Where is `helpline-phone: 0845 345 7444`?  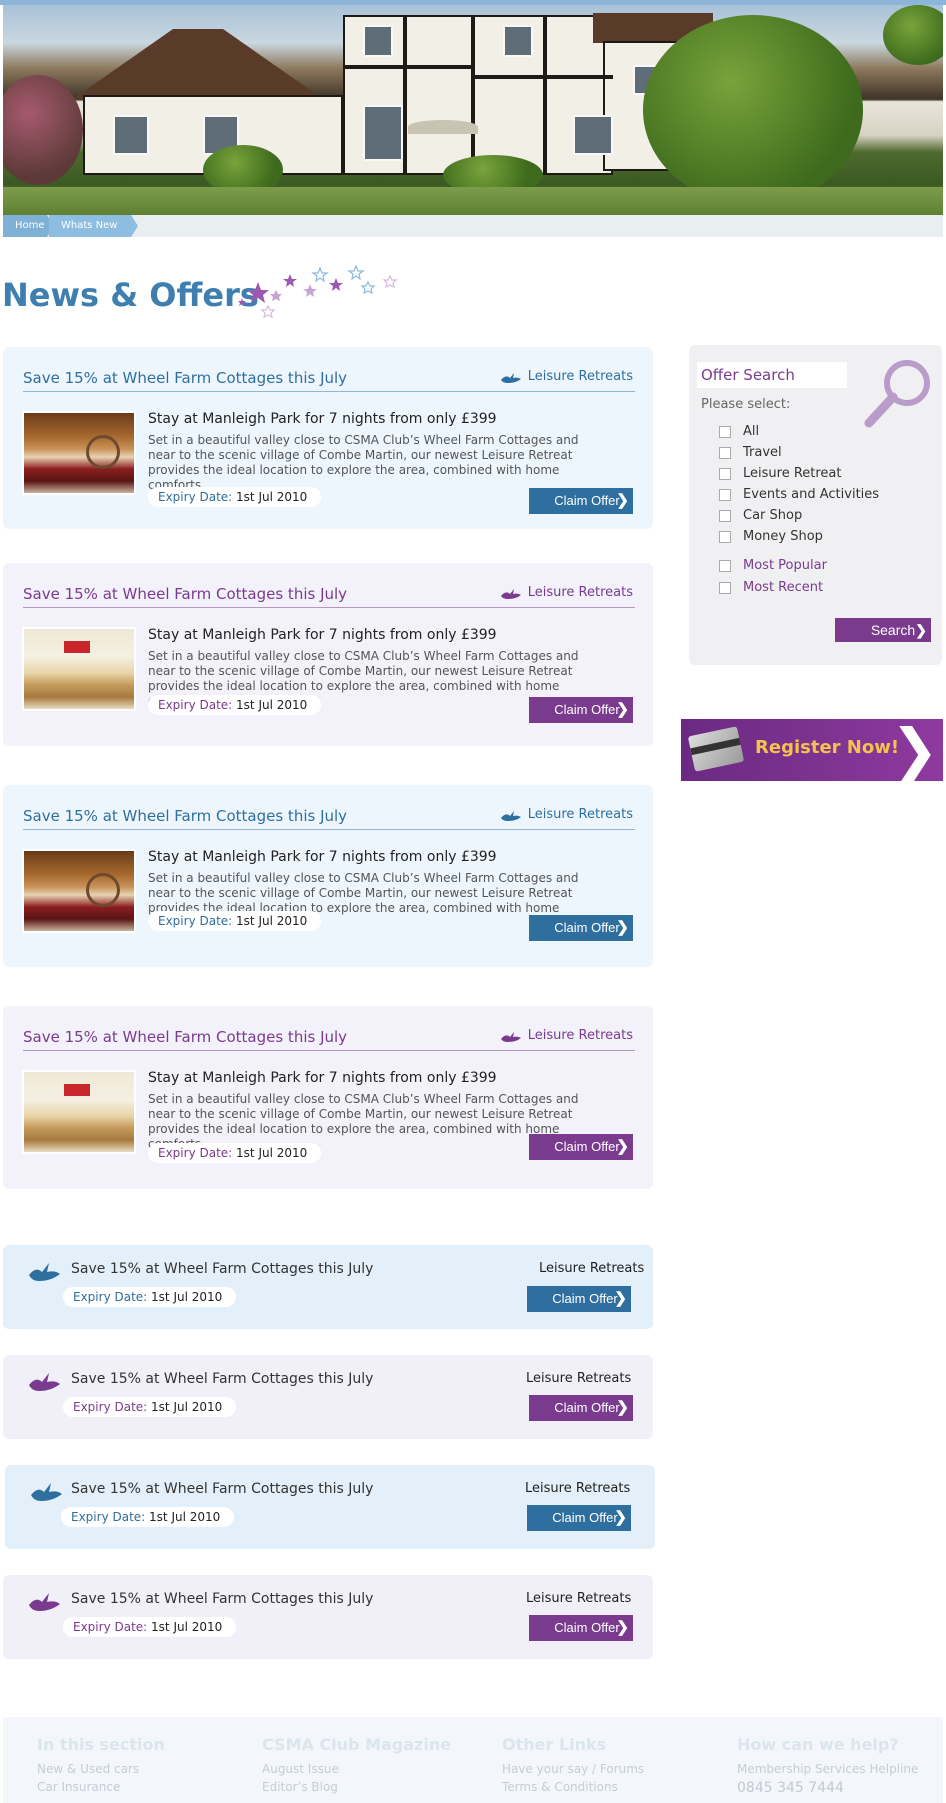
helpline-phone: 0845 345 7444 is located at coordinates (790, 1788).